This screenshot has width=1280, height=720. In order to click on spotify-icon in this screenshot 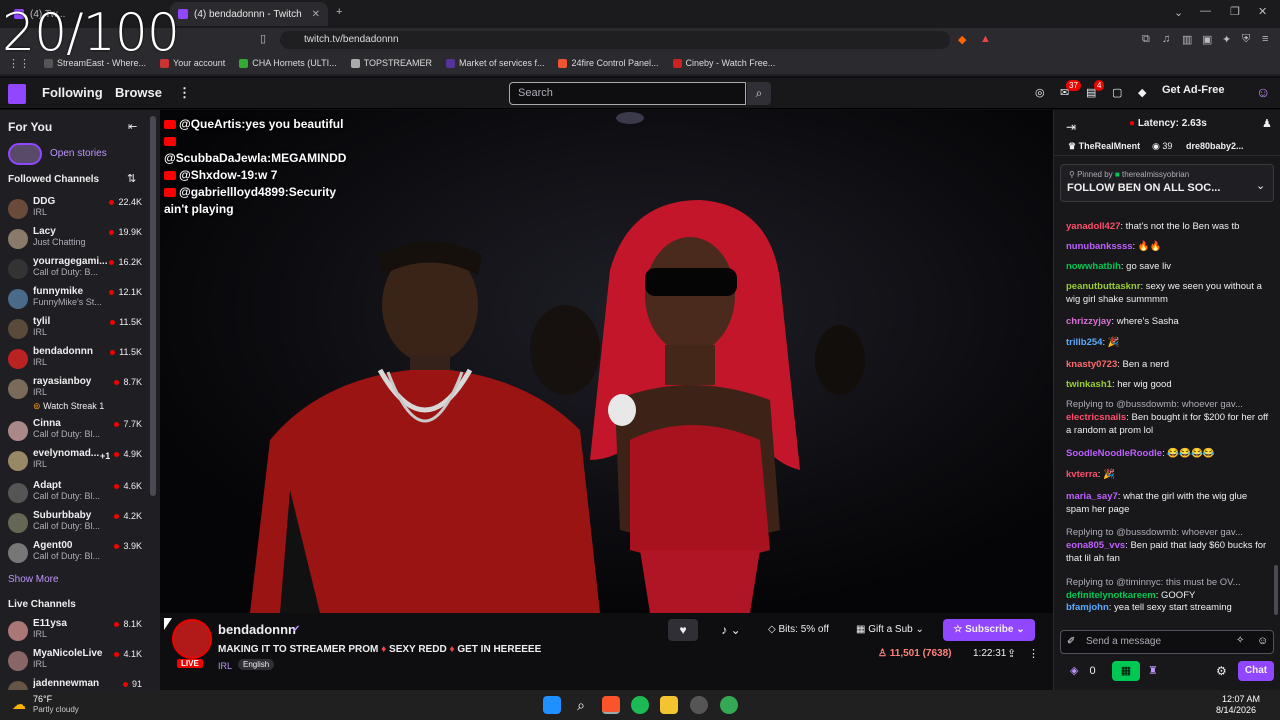, I will do `click(640, 705)`.